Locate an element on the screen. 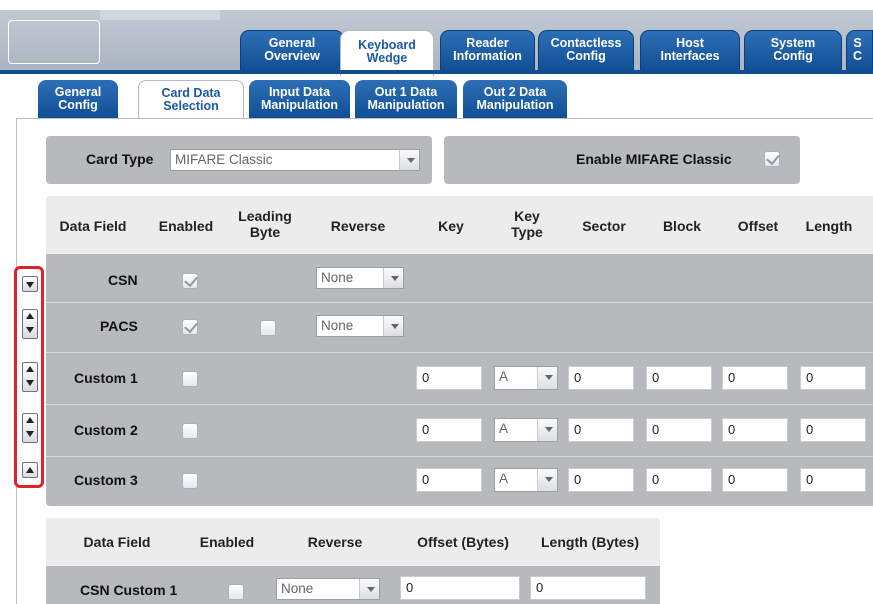  tab-out1-data-manipulation: Out 1 Data Manipulation is located at coordinates (406, 100).